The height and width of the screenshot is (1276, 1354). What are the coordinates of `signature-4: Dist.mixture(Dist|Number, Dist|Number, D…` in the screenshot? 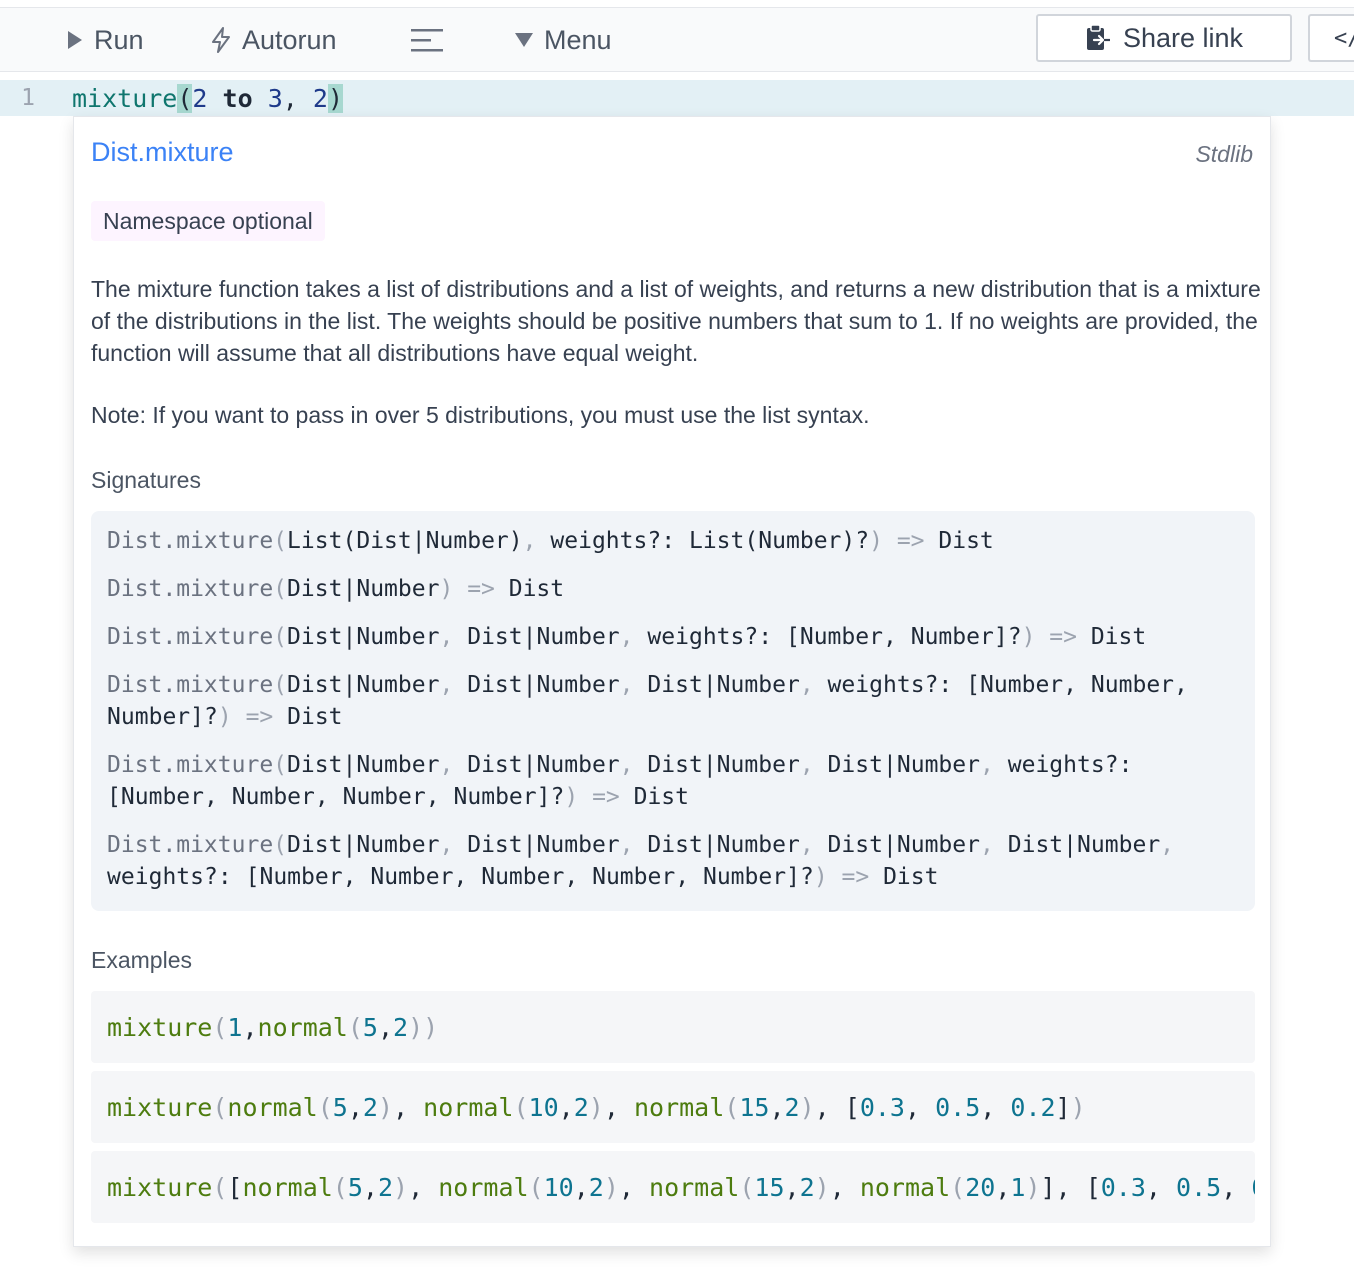 It's located at (673, 701).